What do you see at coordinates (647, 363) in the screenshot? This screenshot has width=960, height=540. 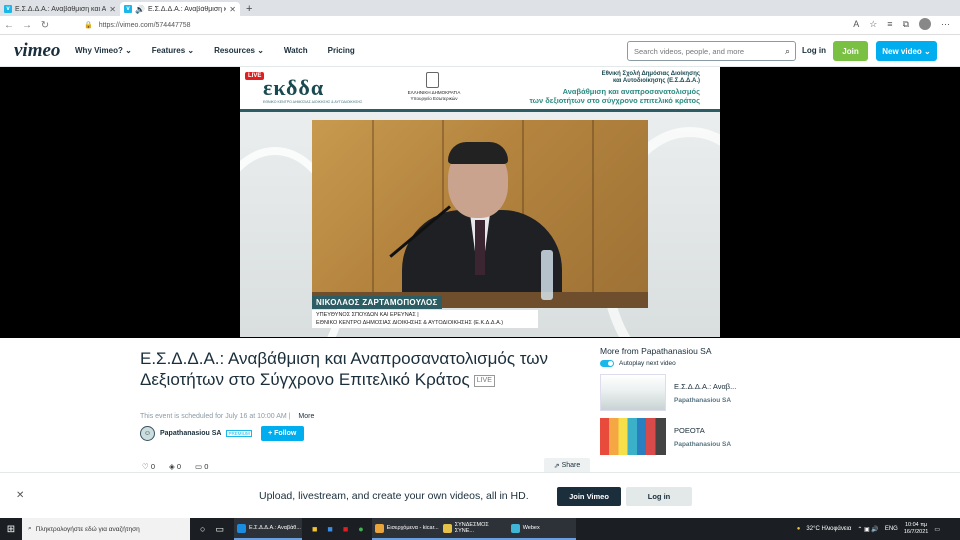 I see `autoplay-label: Autoplay next video` at bounding box center [647, 363].